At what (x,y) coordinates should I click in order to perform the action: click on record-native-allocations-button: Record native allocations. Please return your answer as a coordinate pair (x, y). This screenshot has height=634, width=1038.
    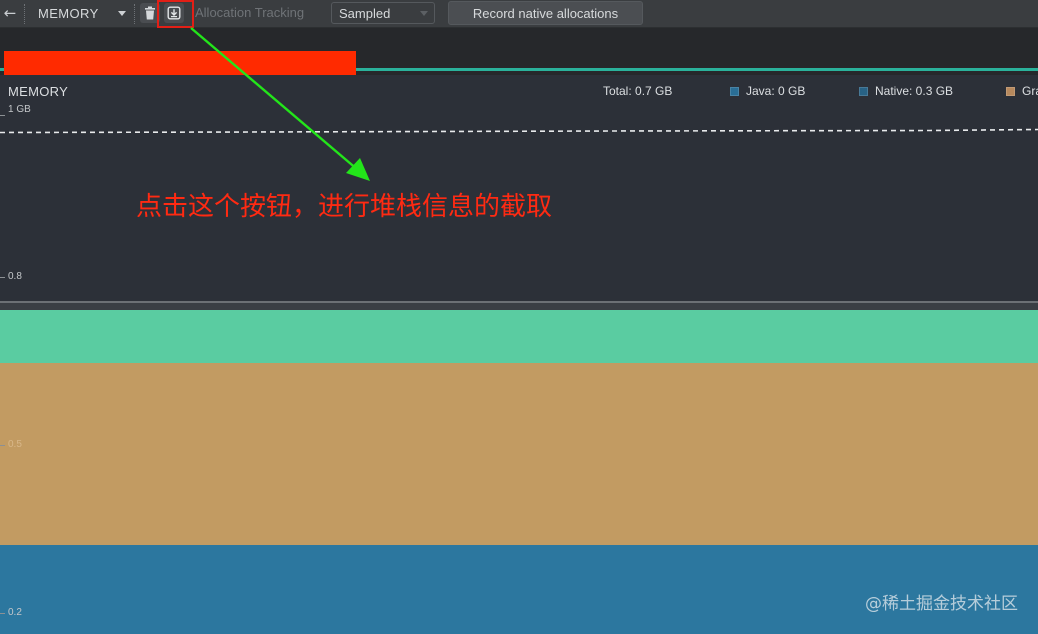
    Looking at the image, I should click on (545, 13).